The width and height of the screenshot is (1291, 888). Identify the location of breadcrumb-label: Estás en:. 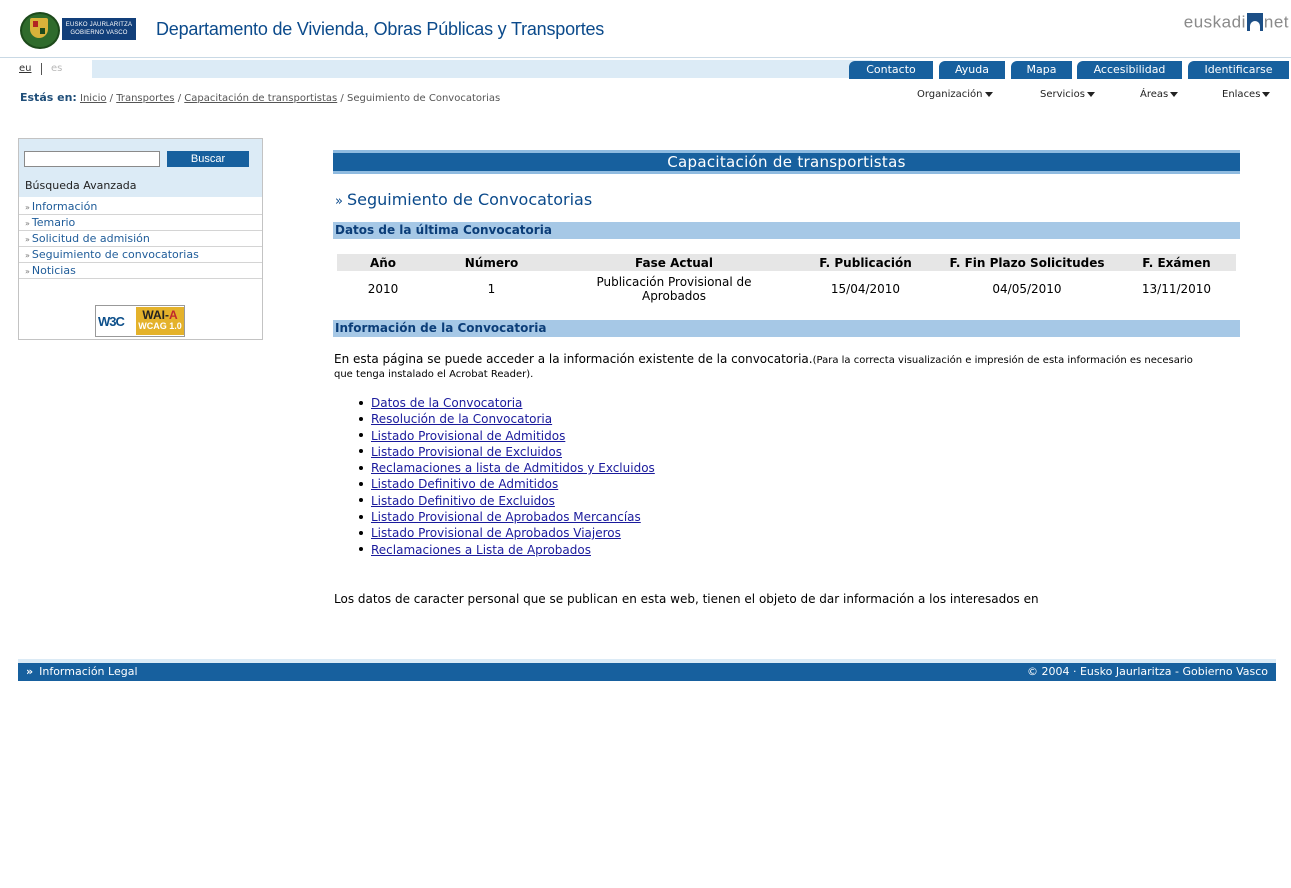
(48, 97).